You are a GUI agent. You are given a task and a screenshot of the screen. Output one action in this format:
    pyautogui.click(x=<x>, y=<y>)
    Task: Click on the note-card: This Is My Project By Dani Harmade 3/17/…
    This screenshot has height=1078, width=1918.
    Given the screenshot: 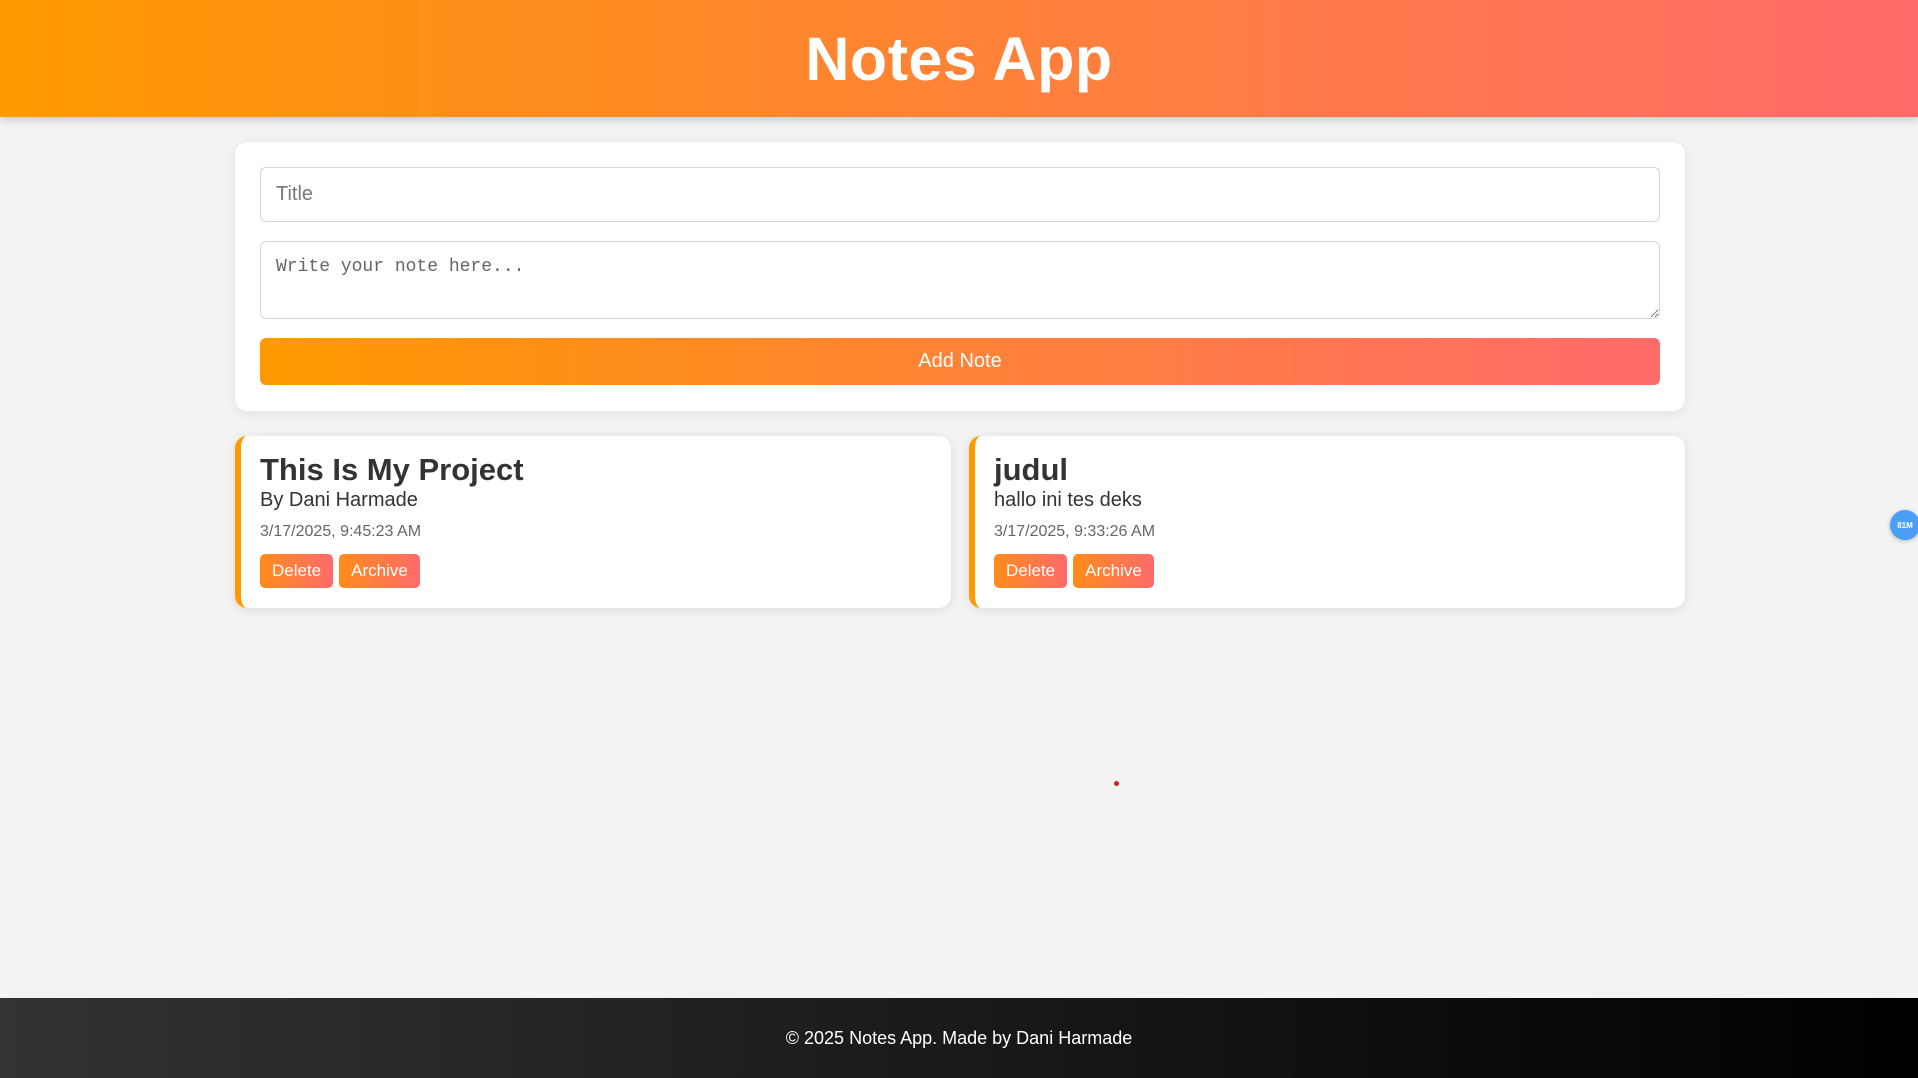 What is the action you would take?
    pyautogui.click(x=593, y=522)
    